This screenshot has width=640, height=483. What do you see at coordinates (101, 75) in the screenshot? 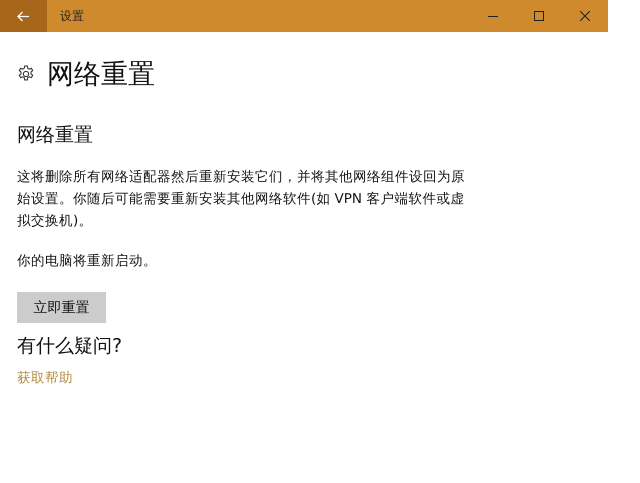
I see `page-title: 网络重置` at bounding box center [101, 75].